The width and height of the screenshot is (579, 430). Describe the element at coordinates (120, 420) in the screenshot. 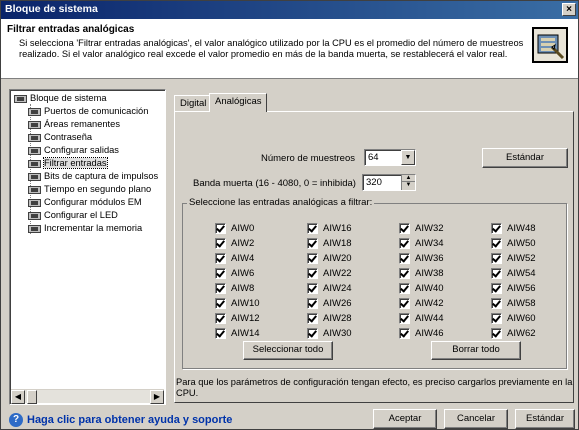

I see `help-link: ? Haga clic para obtener ayuda y soporte` at that location.